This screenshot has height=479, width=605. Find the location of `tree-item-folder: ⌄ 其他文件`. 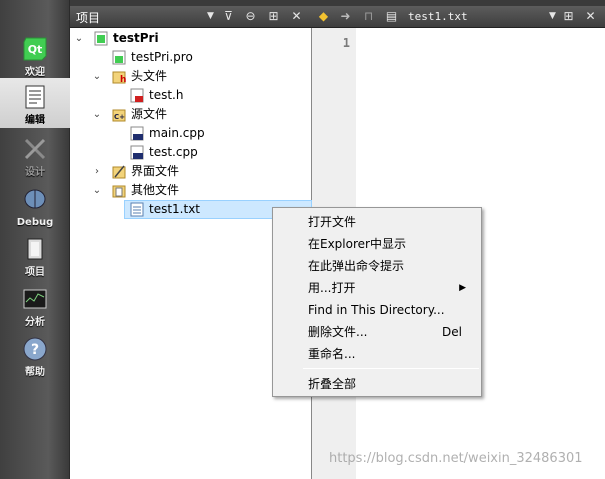

tree-item-folder: ⌄ 其他文件 is located at coordinates (191, 190).